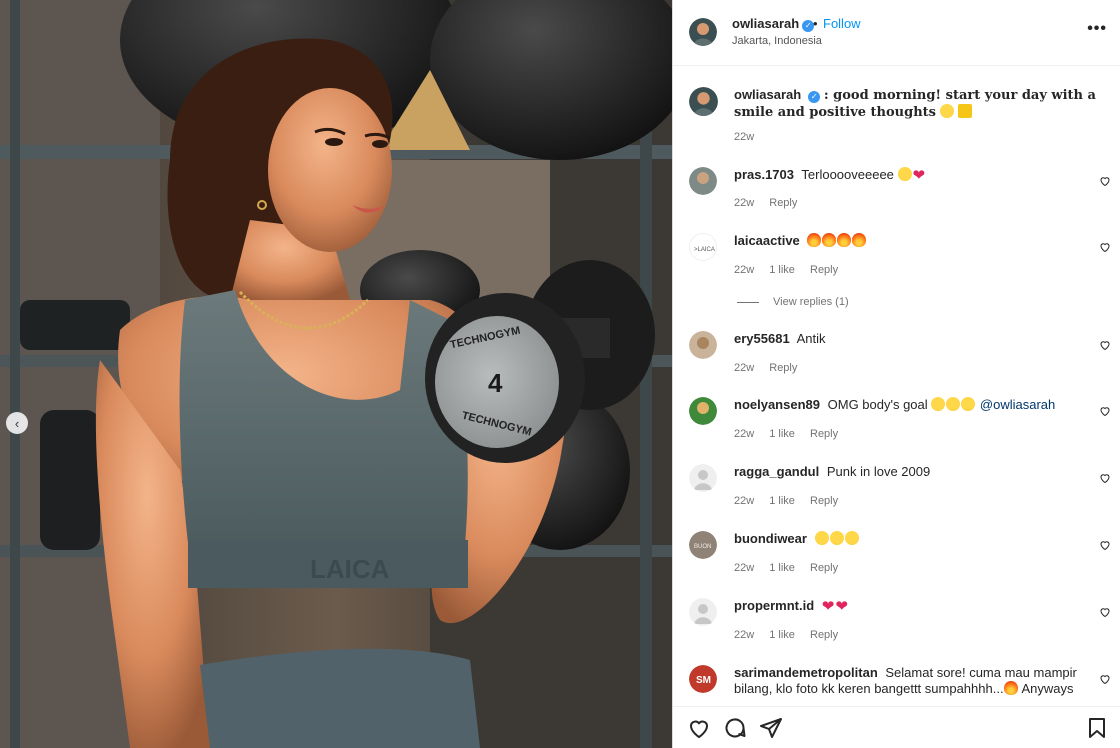 The height and width of the screenshot is (748, 1120). What do you see at coordinates (878, 471) in the screenshot?
I see `comment-text: Punk in love 2009` at bounding box center [878, 471].